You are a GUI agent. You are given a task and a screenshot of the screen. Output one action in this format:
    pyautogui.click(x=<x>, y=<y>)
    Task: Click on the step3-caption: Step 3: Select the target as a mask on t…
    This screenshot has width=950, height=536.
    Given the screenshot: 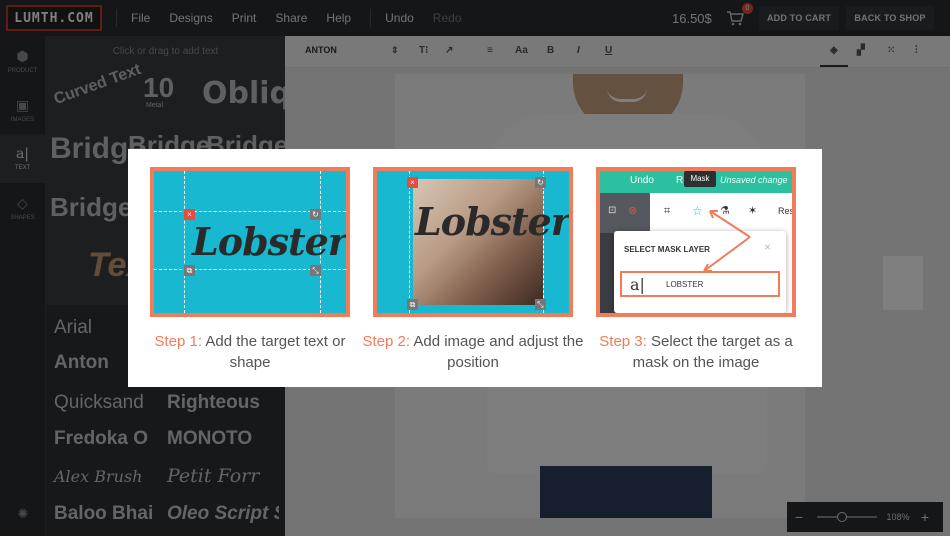 What is the action you would take?
    pyautogui.click(x=696, y=352)
    